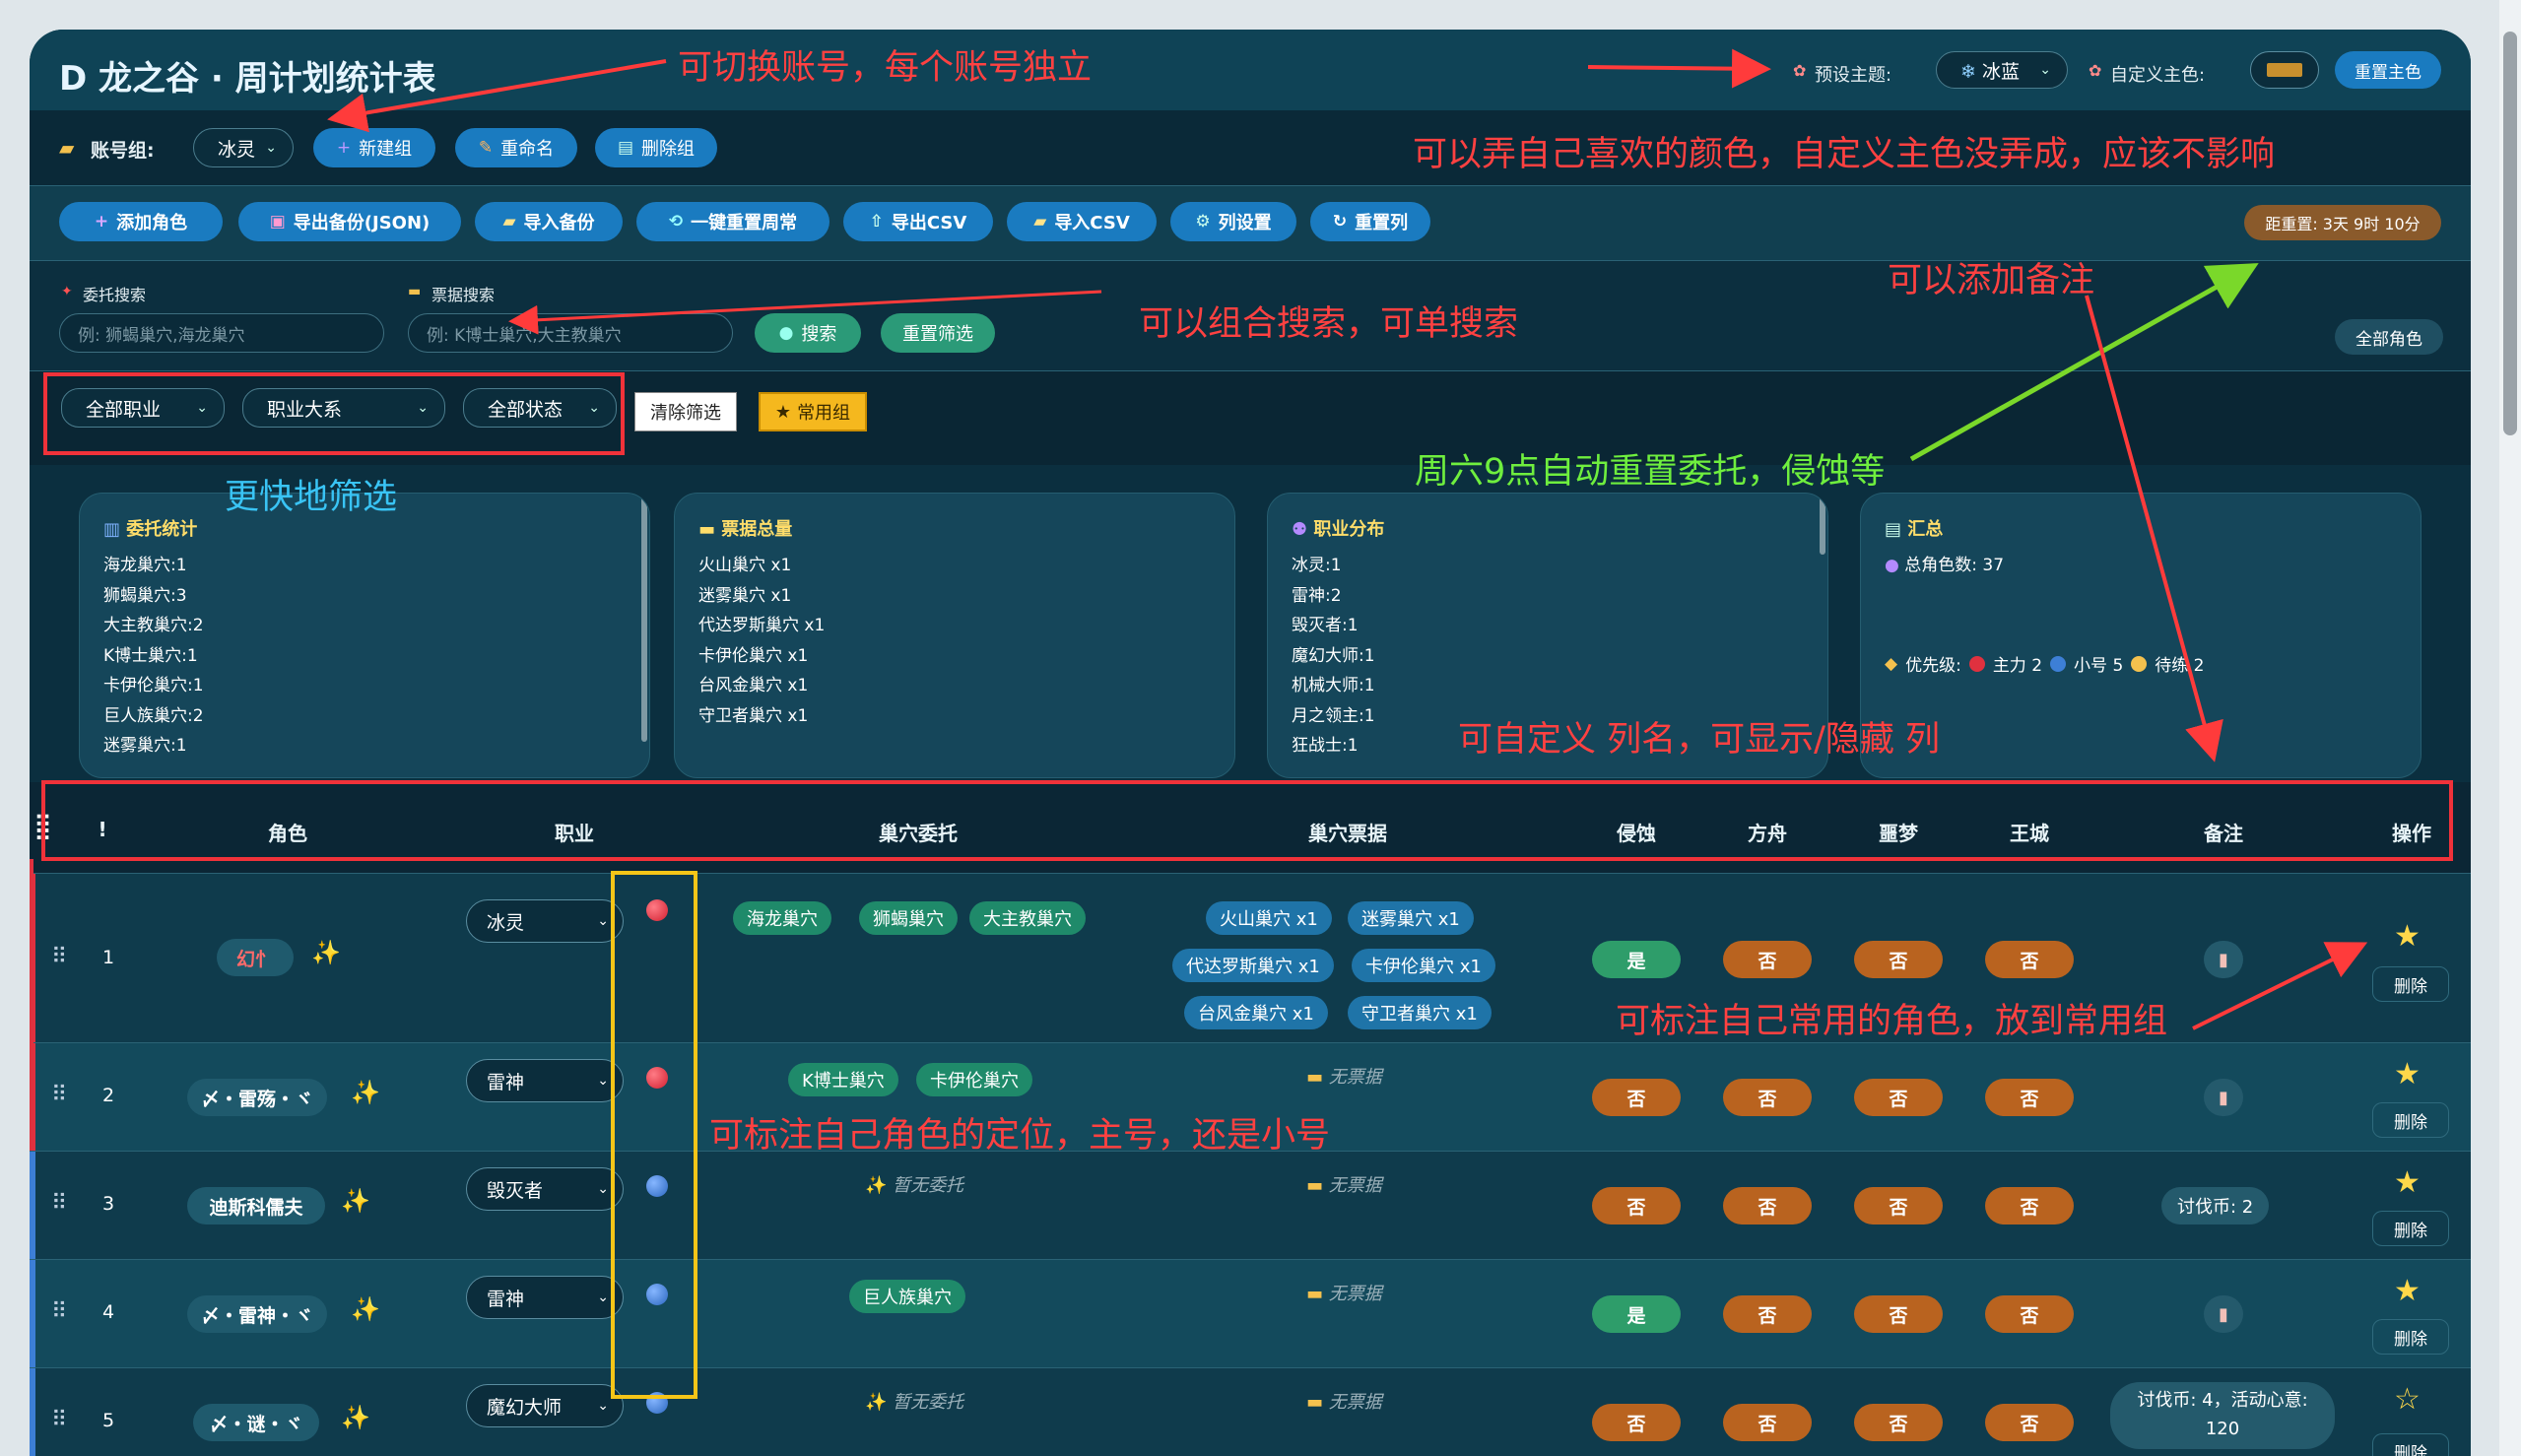  Describe the element at coordinates (1699, 740) in the screenshot. I see `annotation-text: 可自定义 列名，可显示/隐藏 列` at that location.